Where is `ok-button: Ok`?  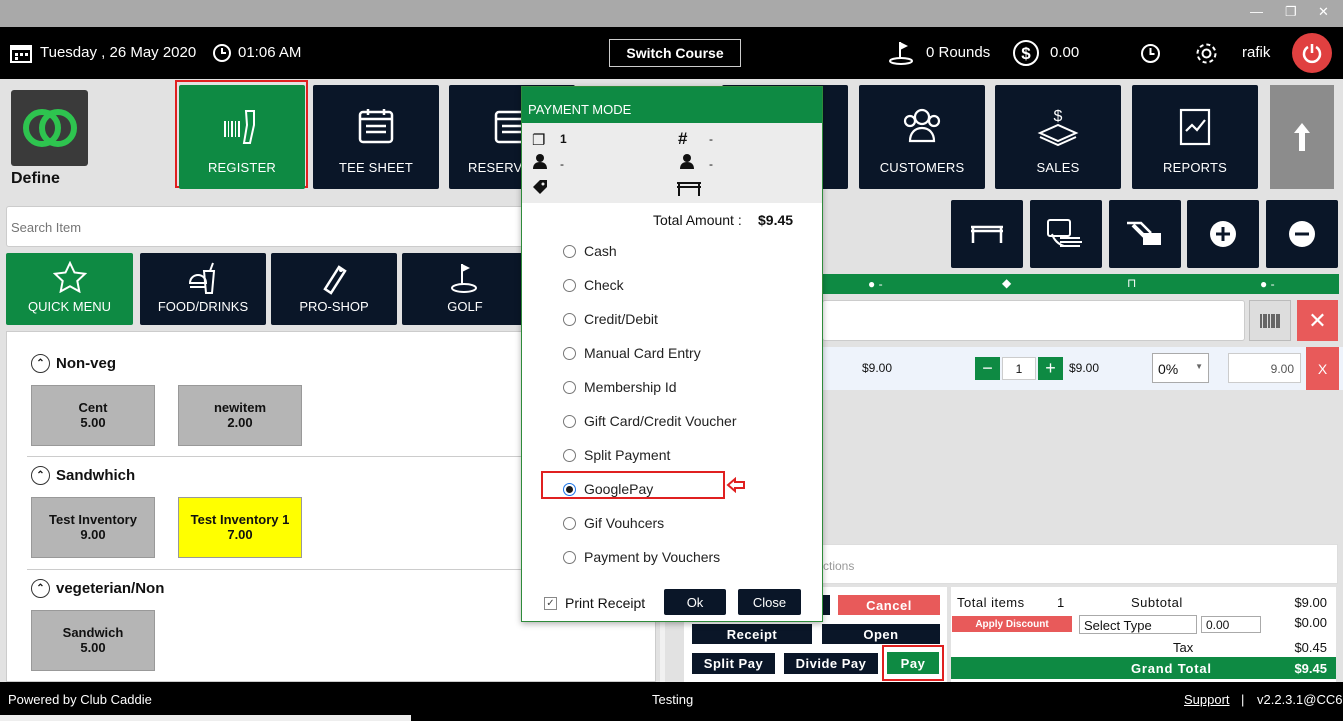 ok-button: Ok is located at coordinates (695, 602).